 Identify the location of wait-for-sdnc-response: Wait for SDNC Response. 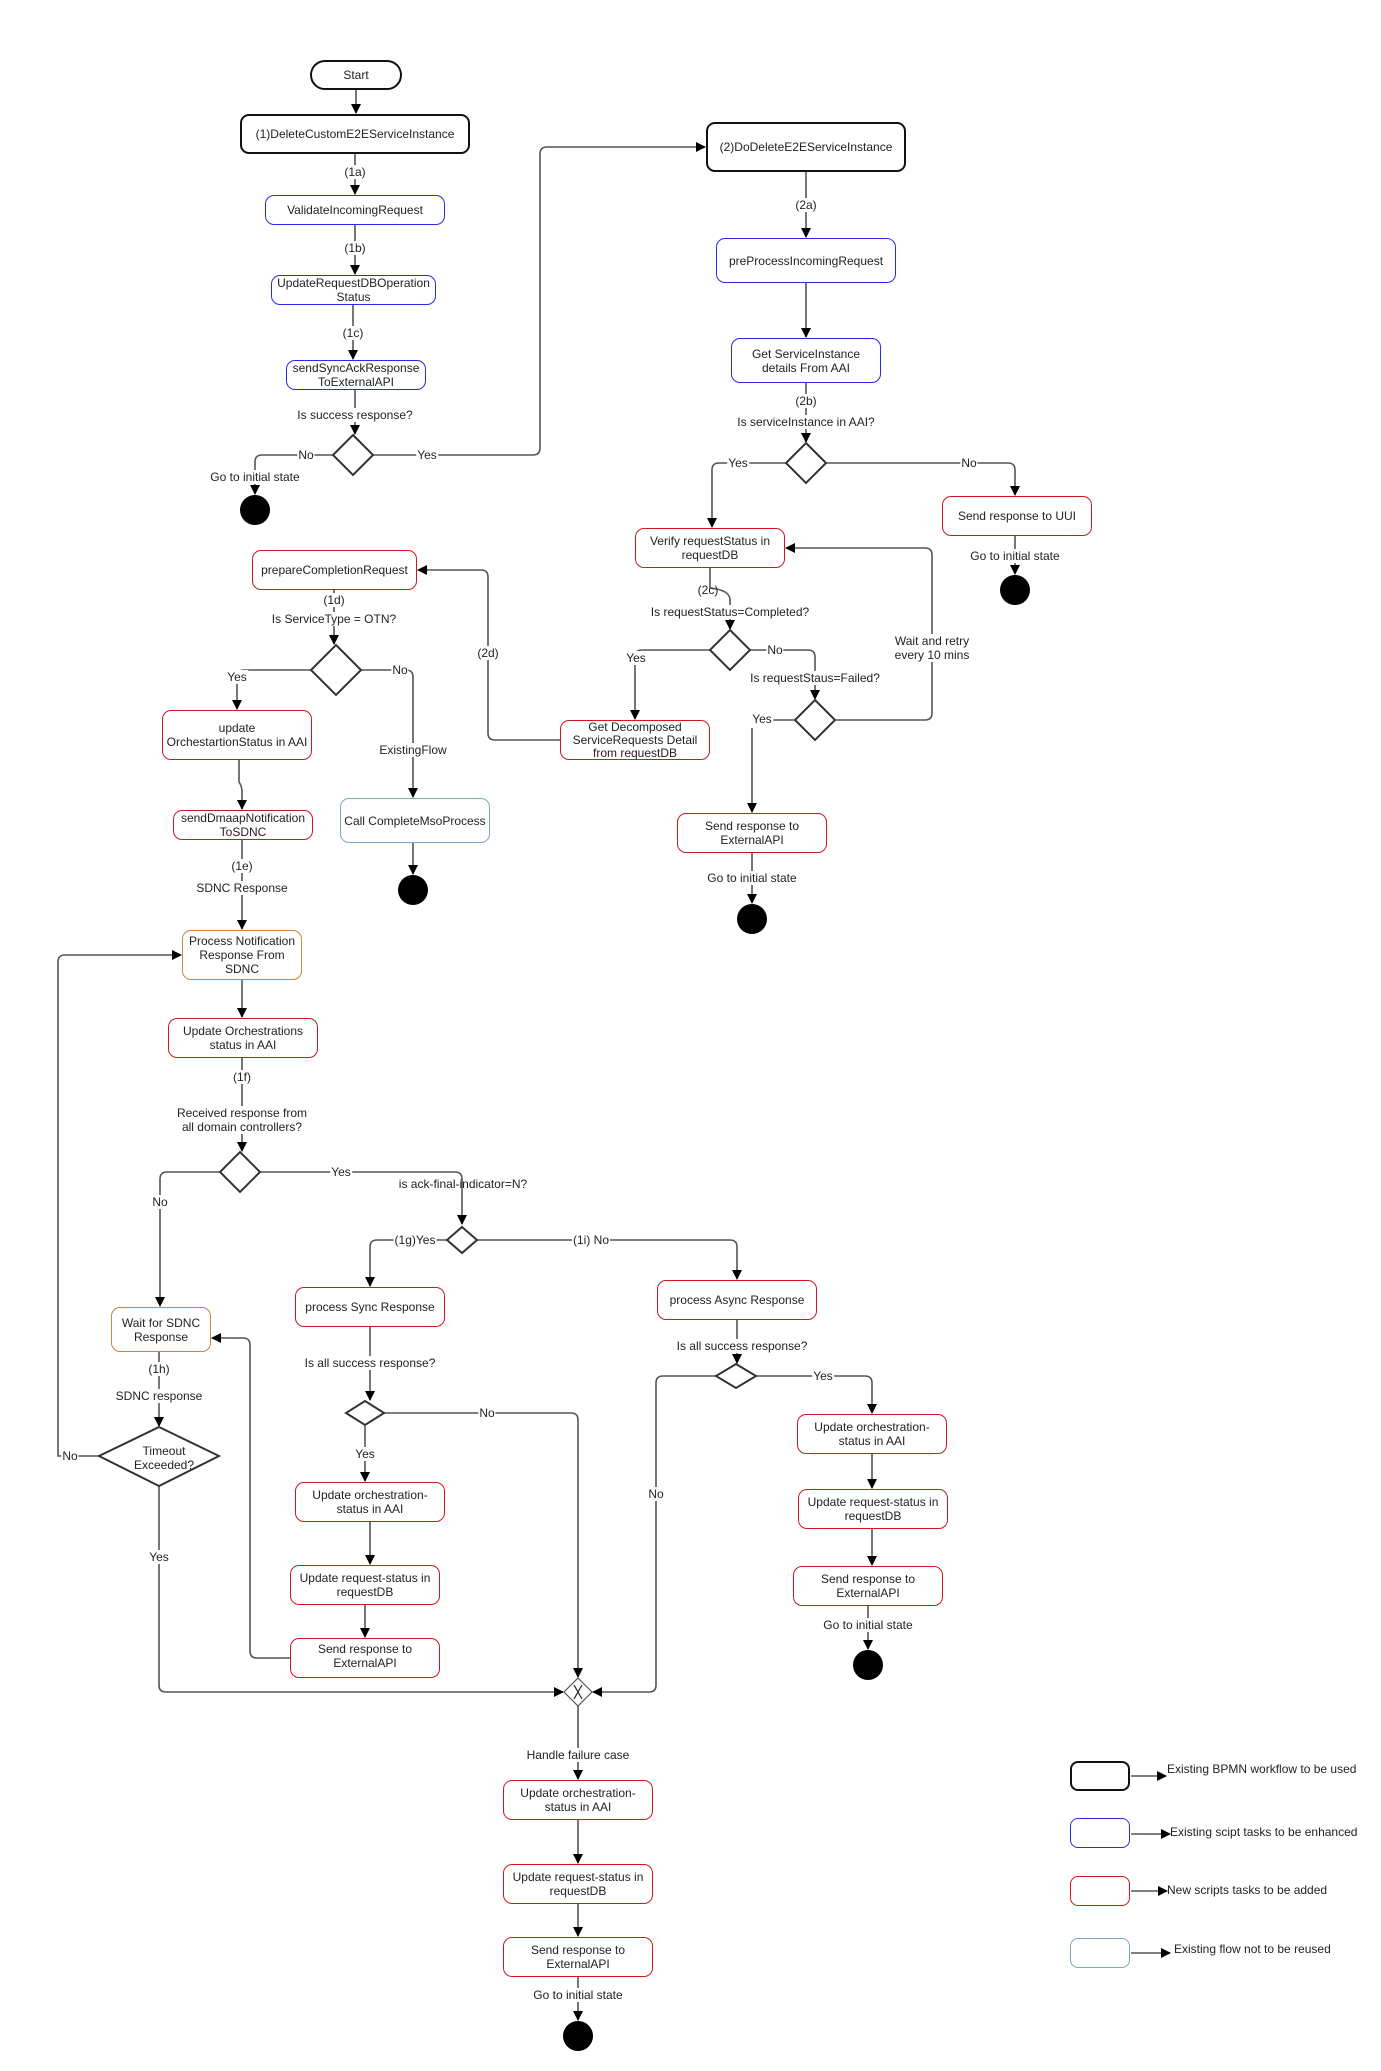
(161, 1329).